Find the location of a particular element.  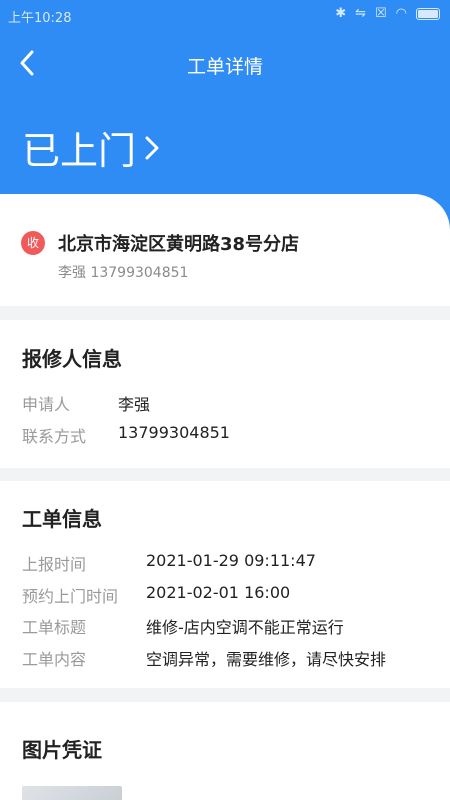

store-contact: 李强 13799304851 is located at coordinates (123, 273).